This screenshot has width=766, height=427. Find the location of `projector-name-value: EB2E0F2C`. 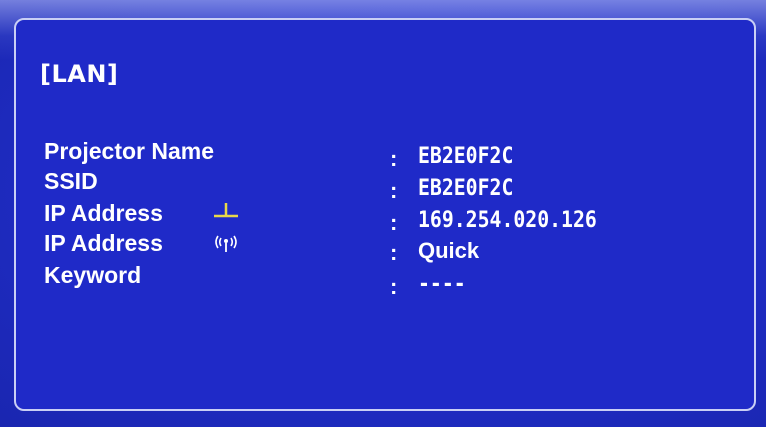

projector-name-value: EB2E0F2C is located at coordinates (466, 156).